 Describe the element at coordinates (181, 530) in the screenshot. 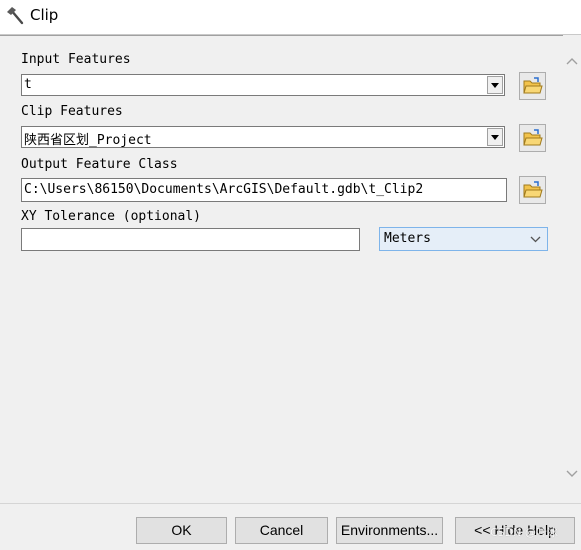

I see `ok-button: OK` at that location.